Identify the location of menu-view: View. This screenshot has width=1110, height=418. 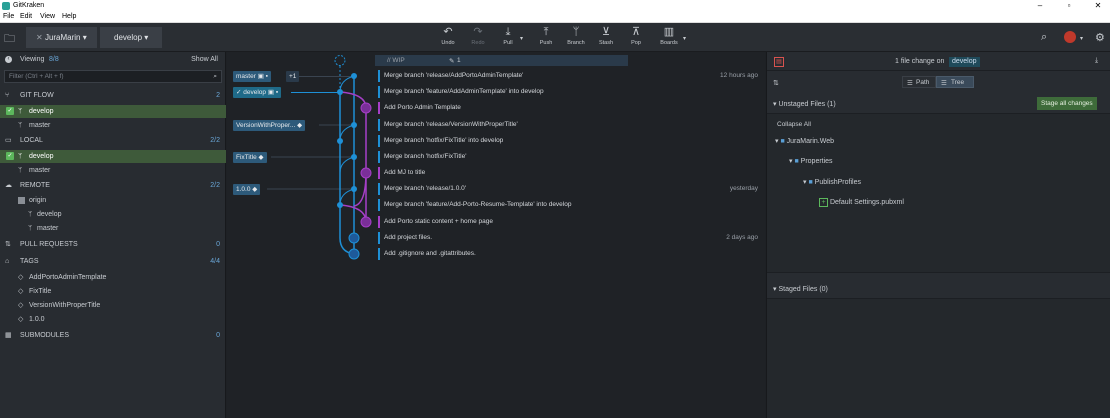
(47, 16).